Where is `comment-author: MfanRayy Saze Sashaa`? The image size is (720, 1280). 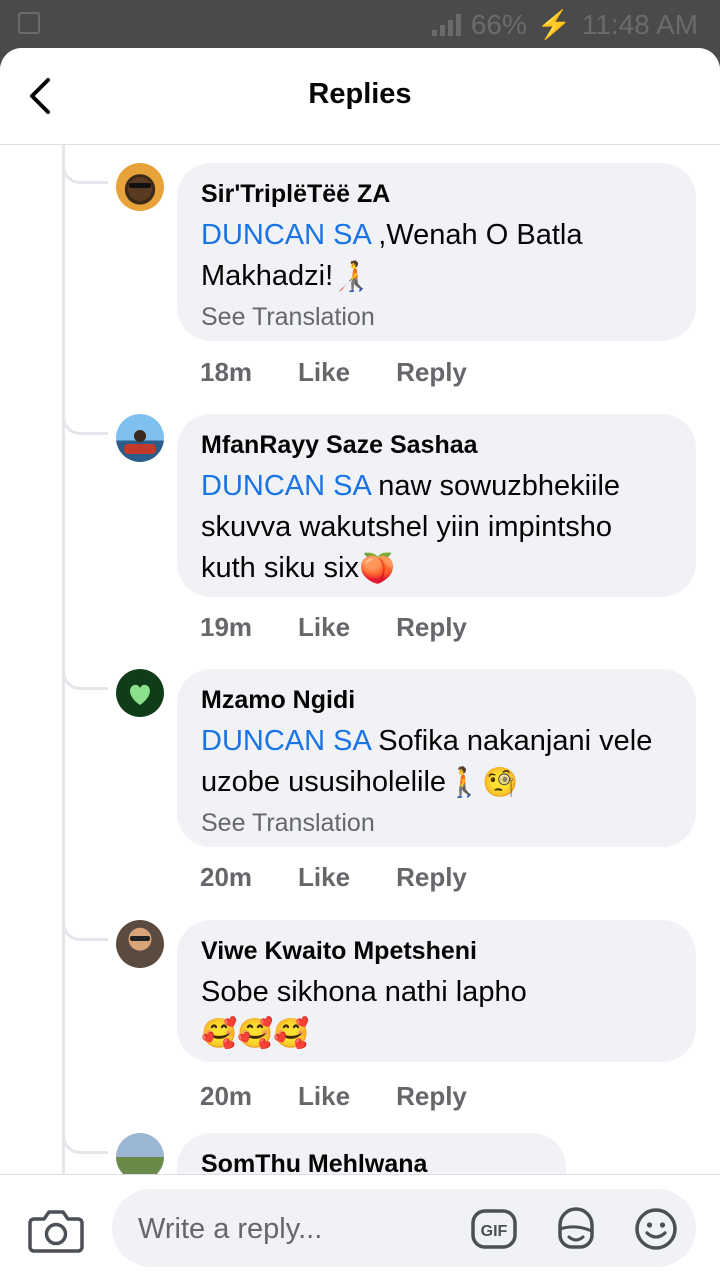
comment-author: MfanRayy Saze Sashaa is located at coordinates (436, 445).